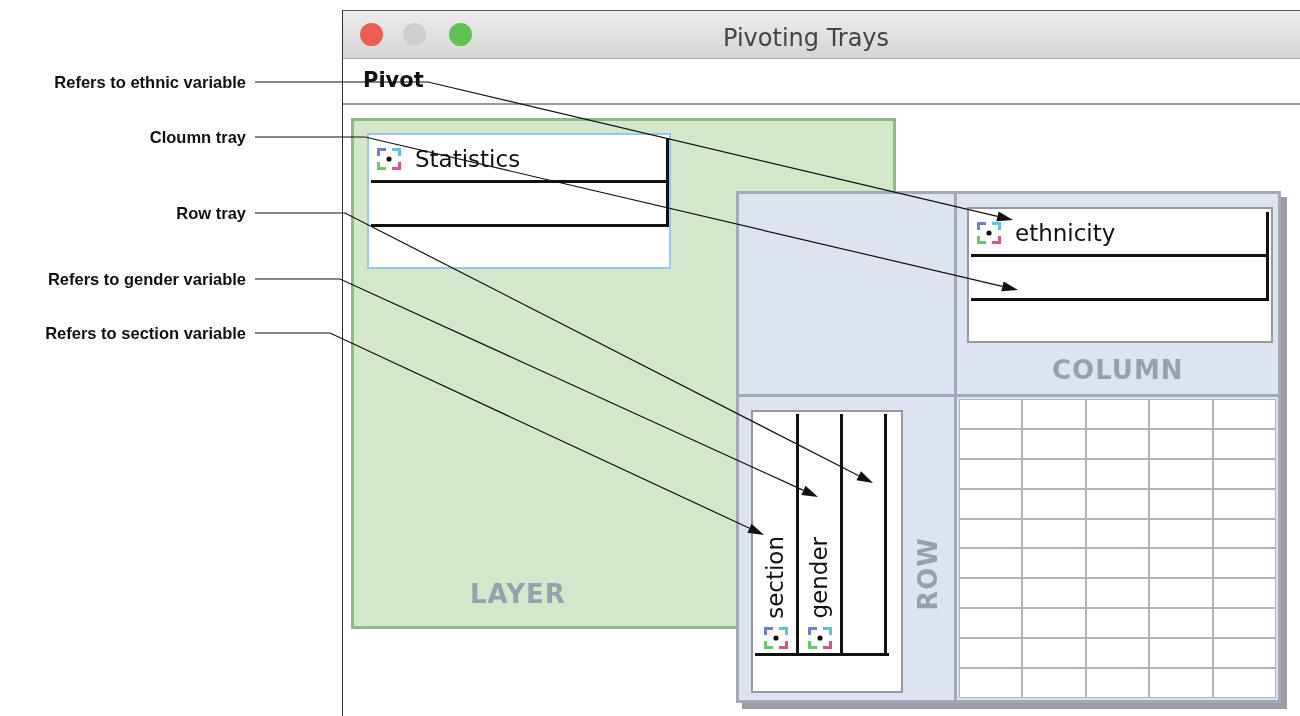 The width and height of the screenshot is (1300, 716). What do you see at coordinates (145, 333) in the screenshot?
I see `callout-label: Refers to section variable` at bounding box center [145, 333].